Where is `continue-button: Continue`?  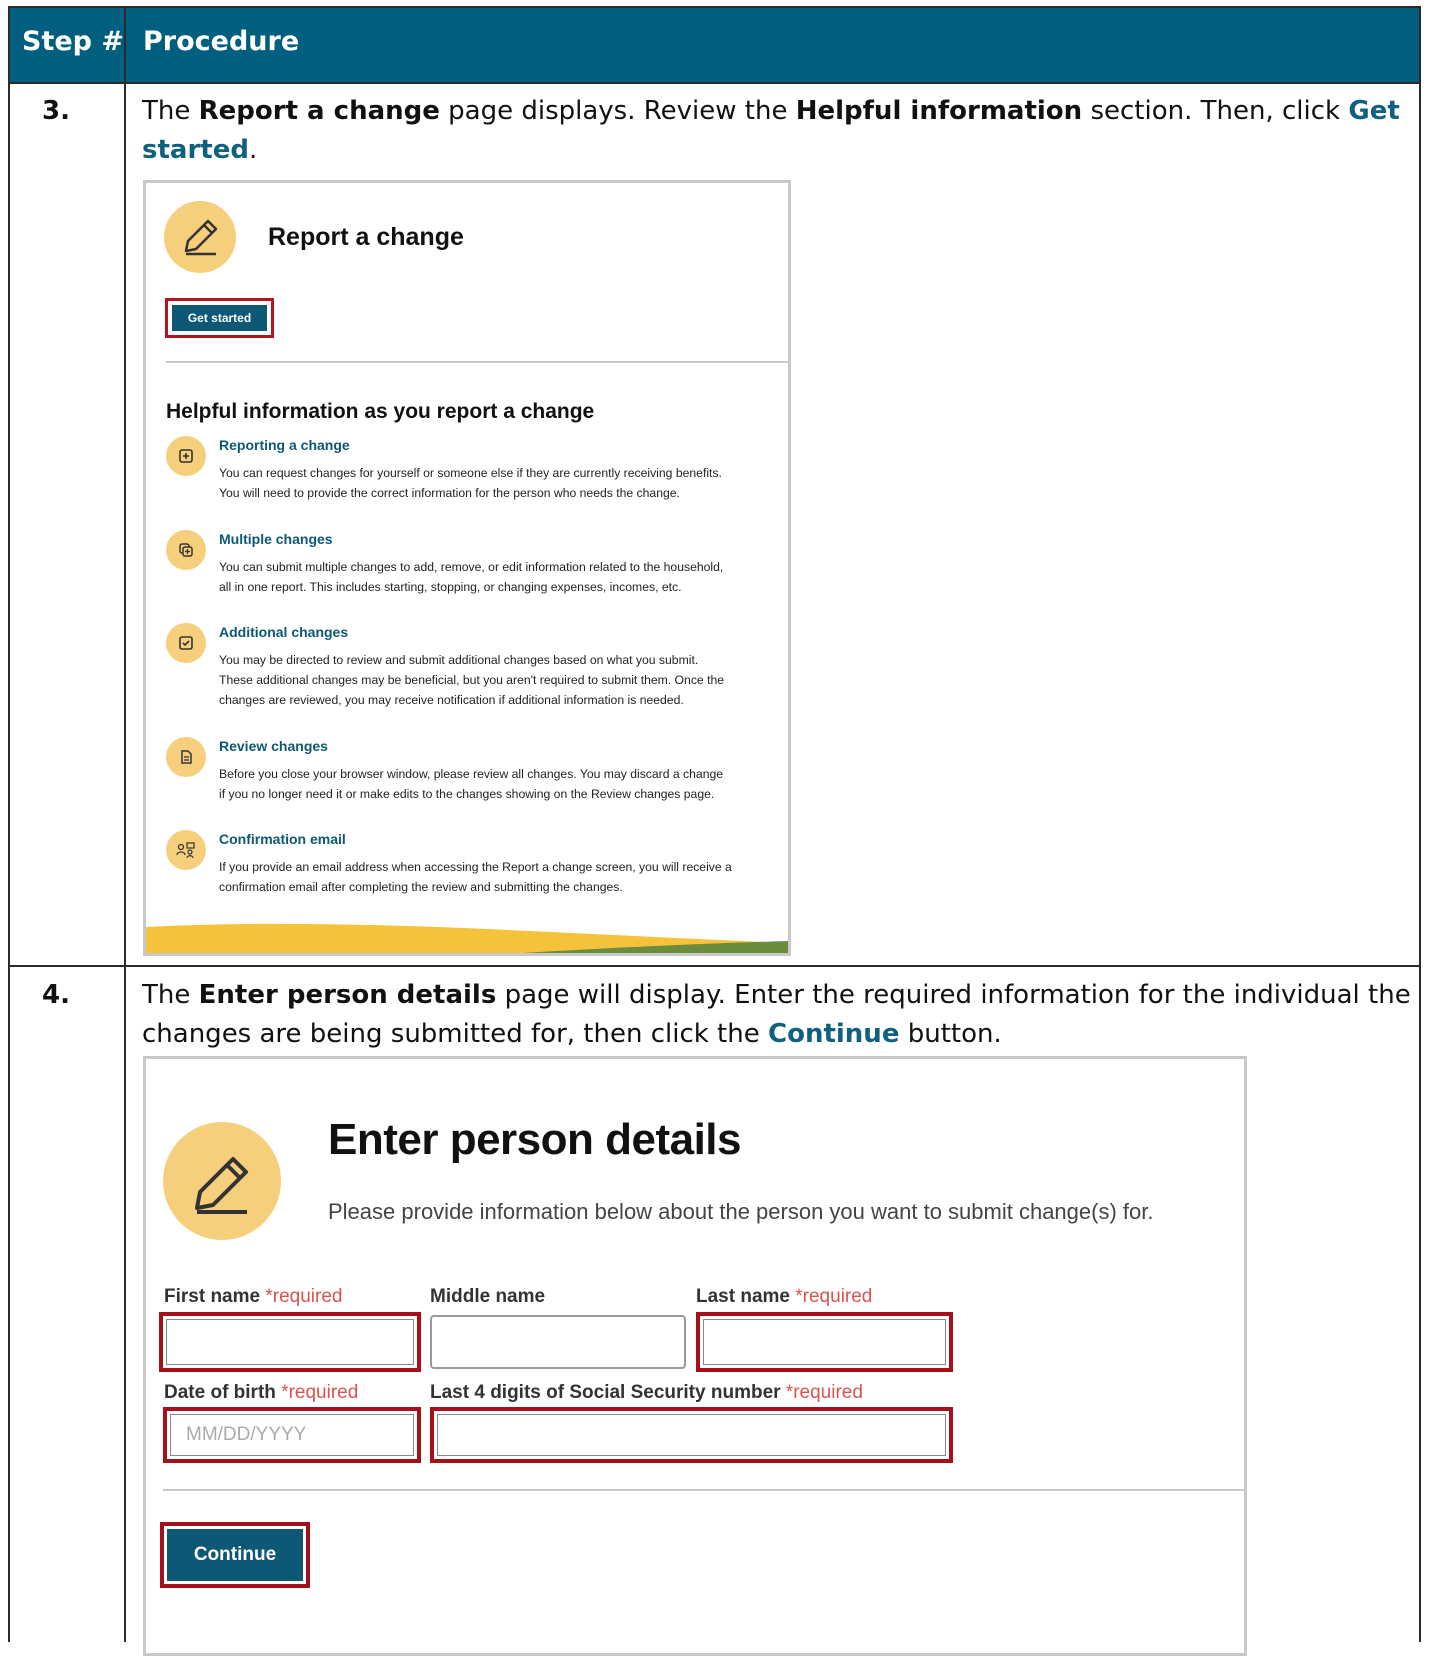 continue-button: Continue is located at coordinates (235, 1555).